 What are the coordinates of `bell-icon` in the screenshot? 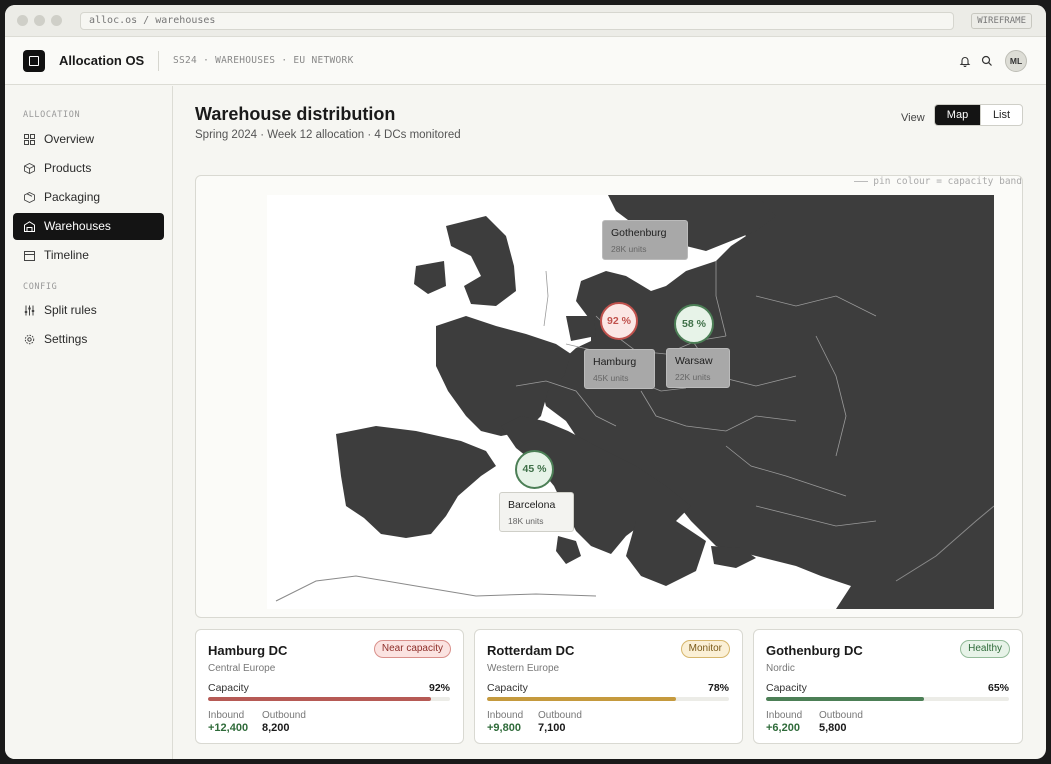 It's located at (965, 61).